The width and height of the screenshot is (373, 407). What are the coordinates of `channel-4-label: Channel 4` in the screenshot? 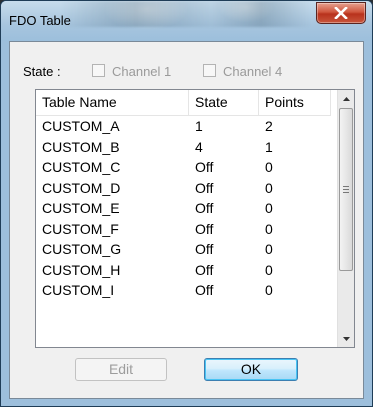 It's located at (253, 71).